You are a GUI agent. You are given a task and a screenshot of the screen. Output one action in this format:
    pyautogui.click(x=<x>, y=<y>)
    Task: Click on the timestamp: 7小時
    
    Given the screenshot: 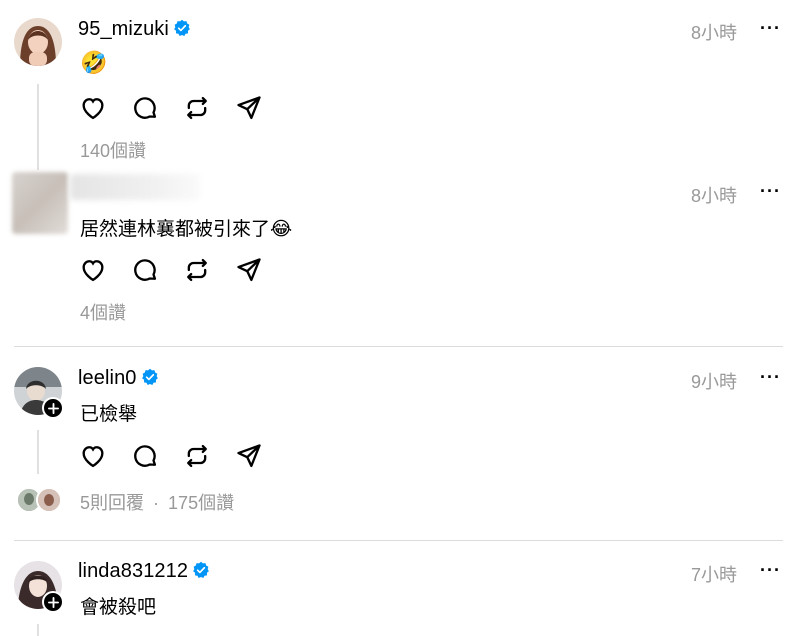 What is the action you would take?
    pyautogui.click(x=714, y=575)
    